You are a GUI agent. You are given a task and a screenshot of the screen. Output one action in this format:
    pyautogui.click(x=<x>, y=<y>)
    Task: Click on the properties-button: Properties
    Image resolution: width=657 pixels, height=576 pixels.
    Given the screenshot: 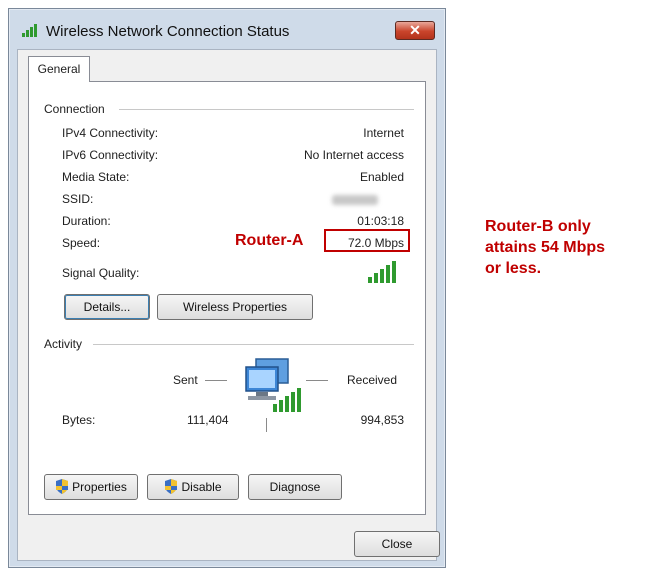 What is the action you would take?
    pyautogui.click(x=91, y=487)
    